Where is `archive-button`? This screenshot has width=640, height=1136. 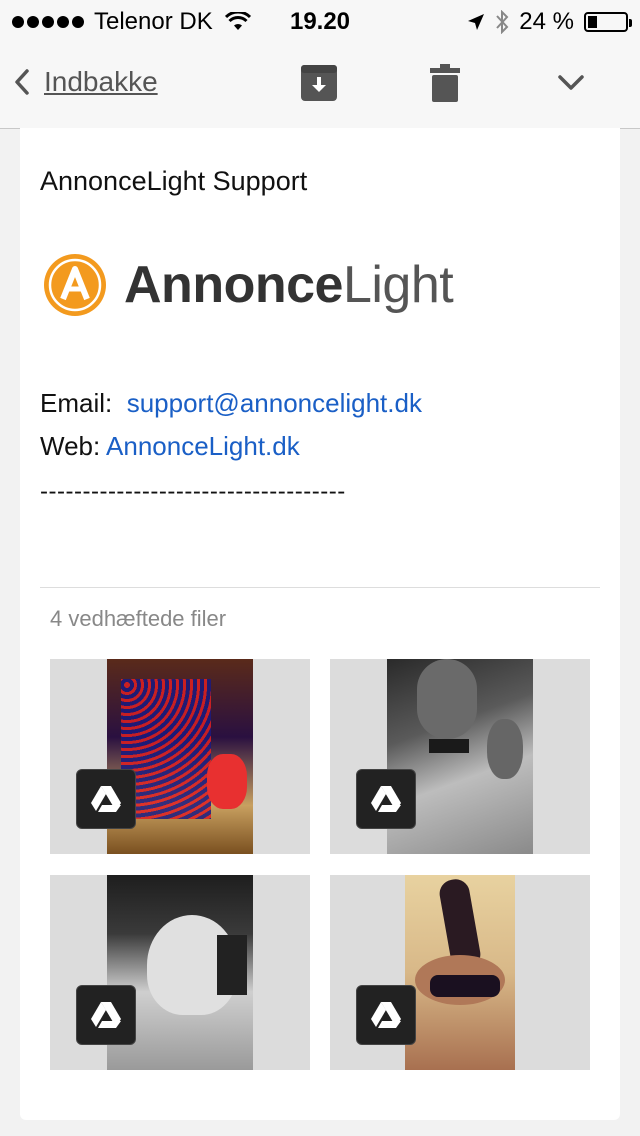 archive-button is located at coordinates (319, 85).